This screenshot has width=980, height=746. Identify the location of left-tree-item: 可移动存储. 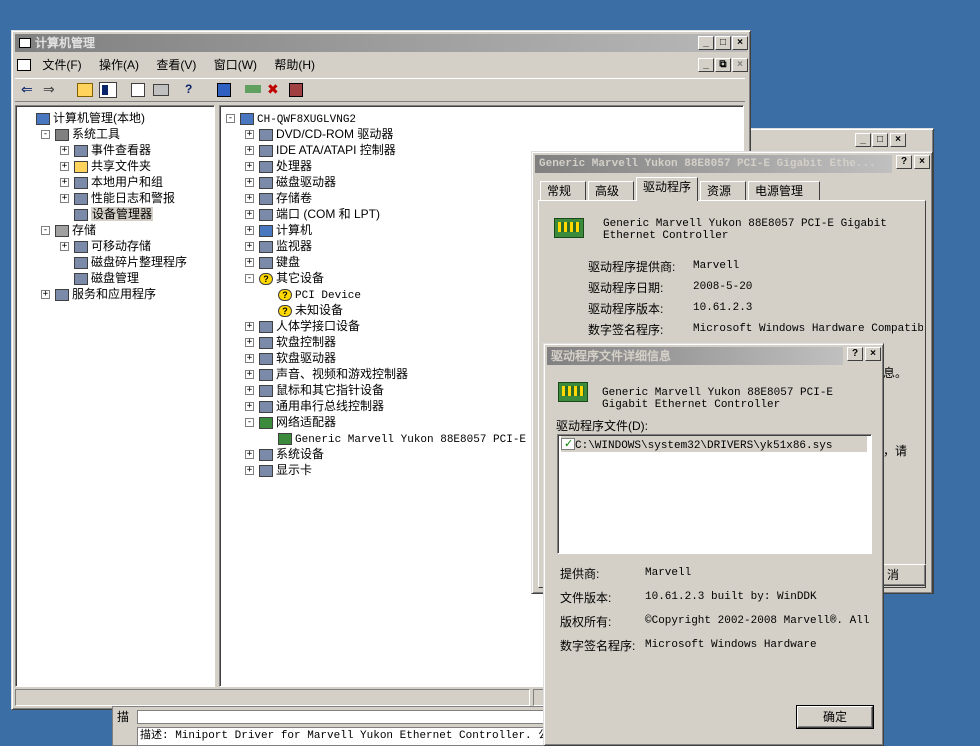
(112, 246).